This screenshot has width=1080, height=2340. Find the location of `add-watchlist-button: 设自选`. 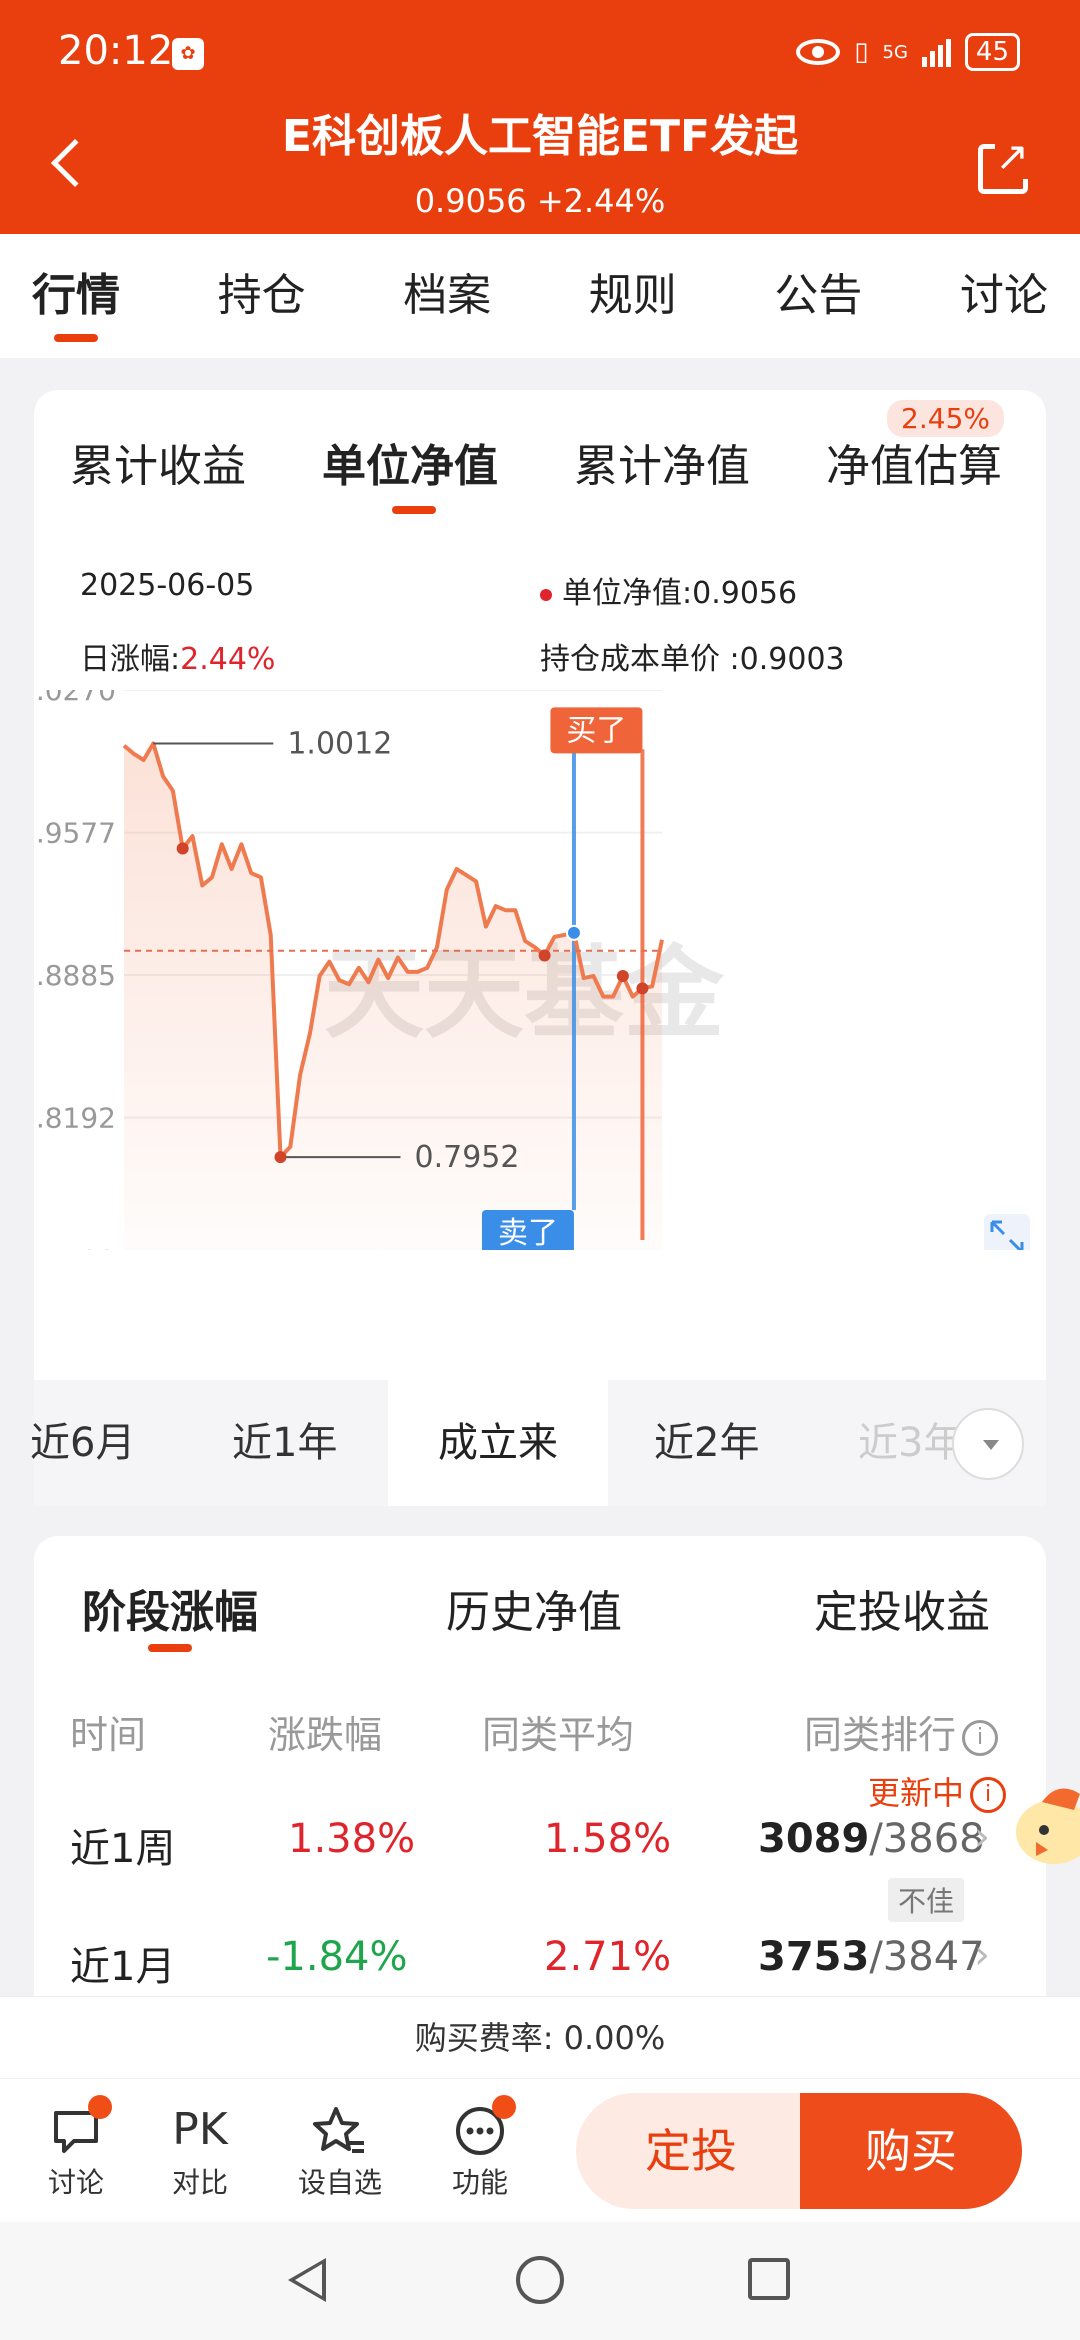

add-watchlist-button: 设自选 is located at coordinates (340, 2150).